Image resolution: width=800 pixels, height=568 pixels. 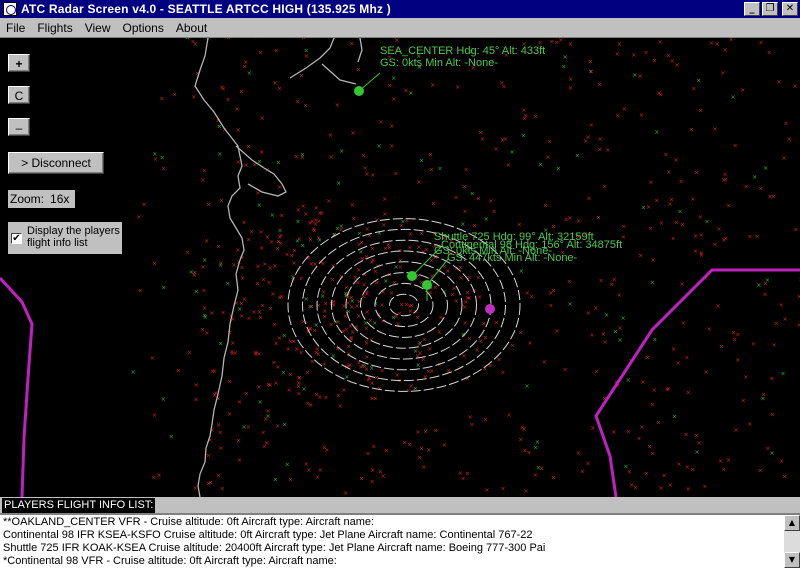 I want to click on display-info-option: ✔ Display the players flight info list, so click(x=65, y=238).